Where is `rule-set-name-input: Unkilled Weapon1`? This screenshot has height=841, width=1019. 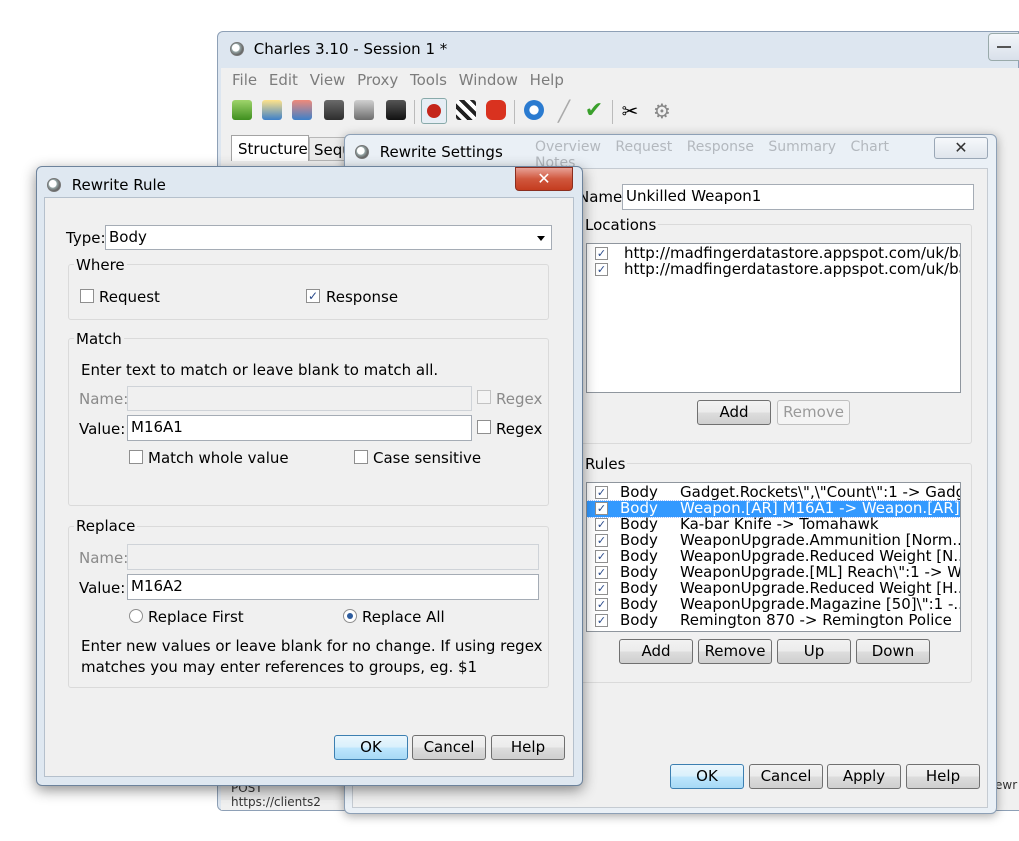
rule-set-name-input: Unkilled Weapon1 is located at coordinates (798, 197).